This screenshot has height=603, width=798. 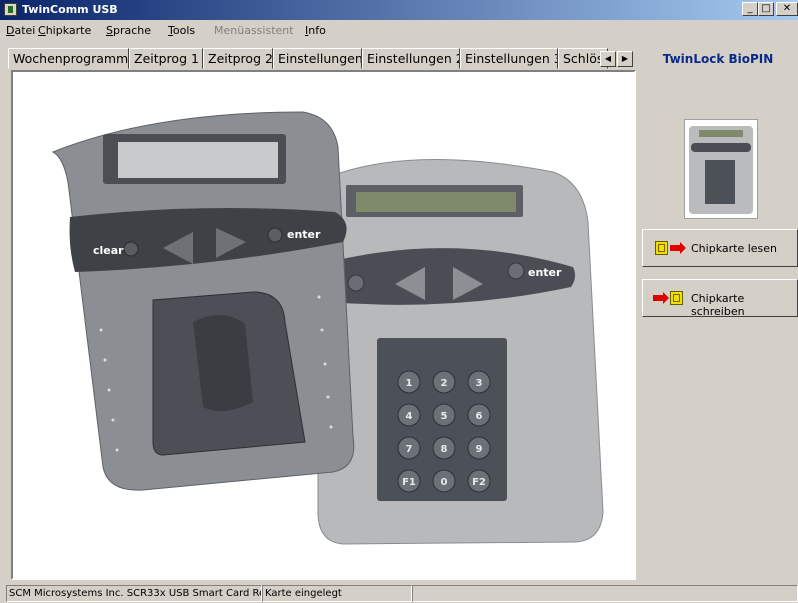 I want to click on status-empty, so click(x=605, y=593).